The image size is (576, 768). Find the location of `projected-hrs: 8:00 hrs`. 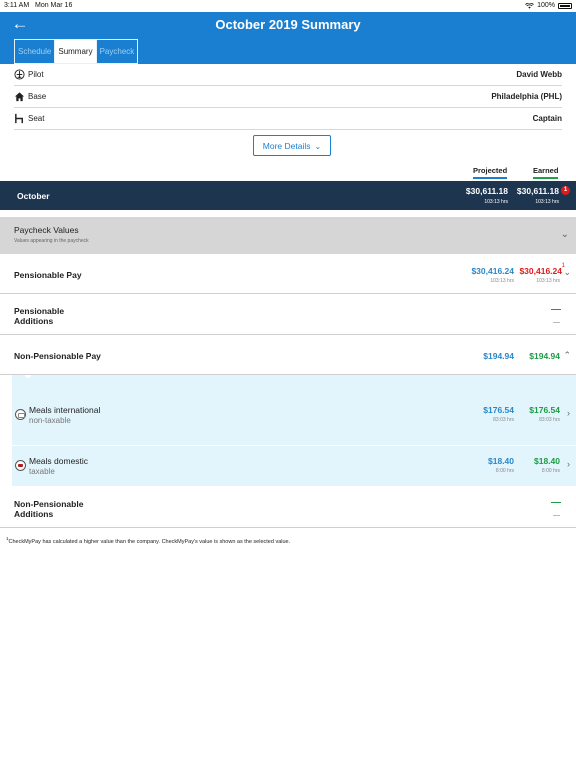

projected-hrs: 8:00 hrs is located at coordinates (504, 471).